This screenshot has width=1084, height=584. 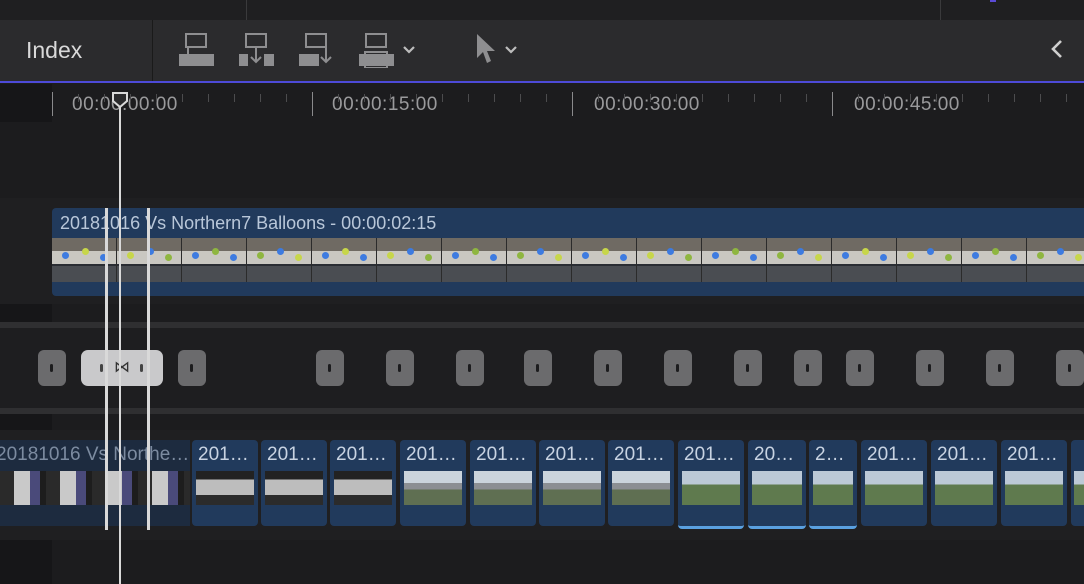 I want to click on transition-selected: ⋈, so click(x=122, y=368).